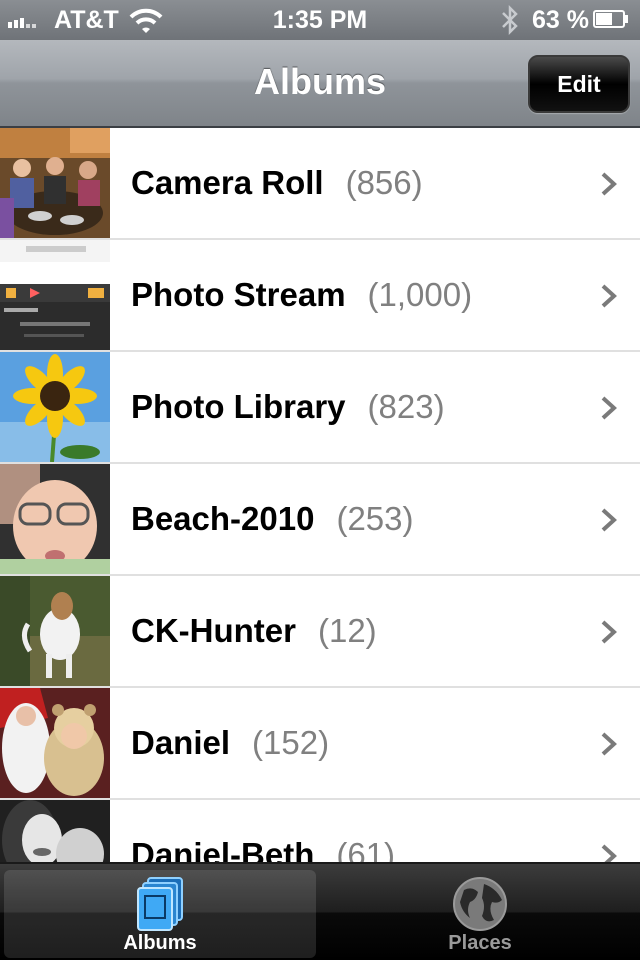 The width and height of the screenshot is (640, 960). Describe the element at coordinates (420, 294) in the screenshot. I see `album-count: (1,000)` at that location.